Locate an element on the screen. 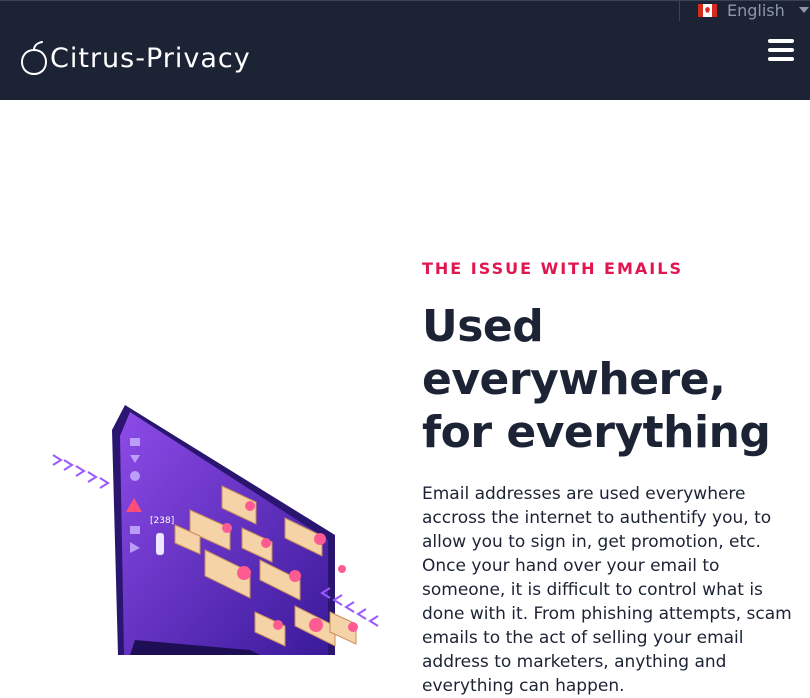 Image resolution: width=810 pixels, height=698 pixels. brand-name: Citrus-Privacy is located at coordinates (150, 58).